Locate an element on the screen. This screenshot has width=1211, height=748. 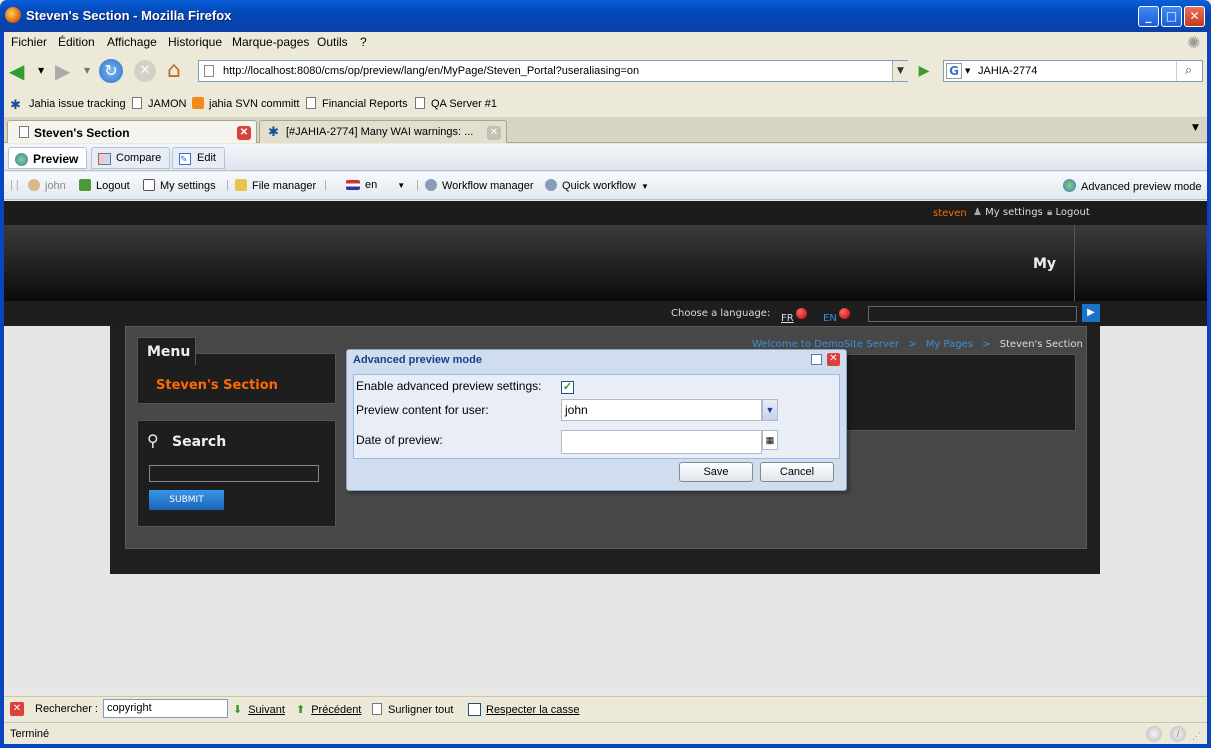
workflow-manager-button: Workflow manager is located at coordinates (479, 185).